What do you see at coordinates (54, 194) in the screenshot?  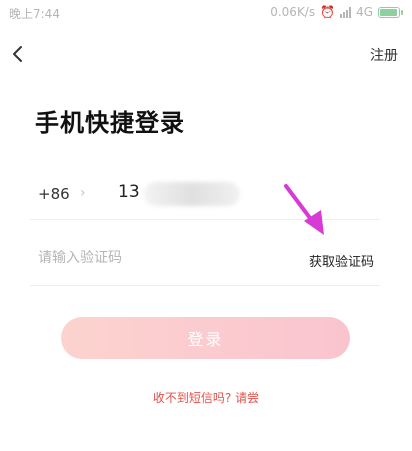 I see `country-code-selector: +86` at bounding box center [54, 194].